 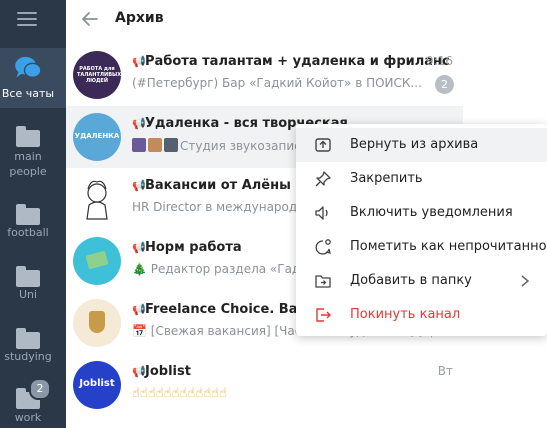 What do you see at coordinates (28, 67) in the screenshot?
I see `chats-icon` at bounding box center [28, 67].